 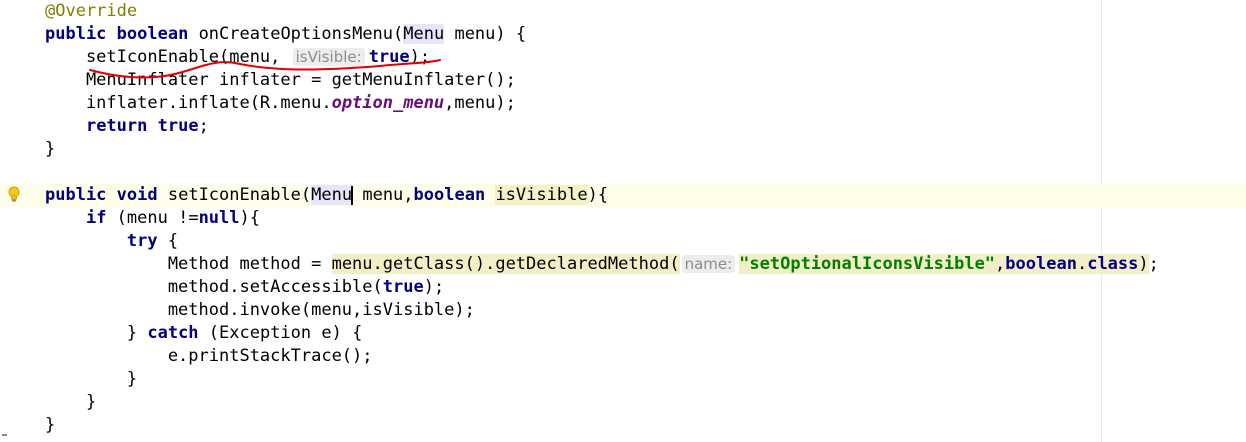 I want to click on code-text: setIconEnable(menu, isVisible: true);, so click(x=237, y=57).